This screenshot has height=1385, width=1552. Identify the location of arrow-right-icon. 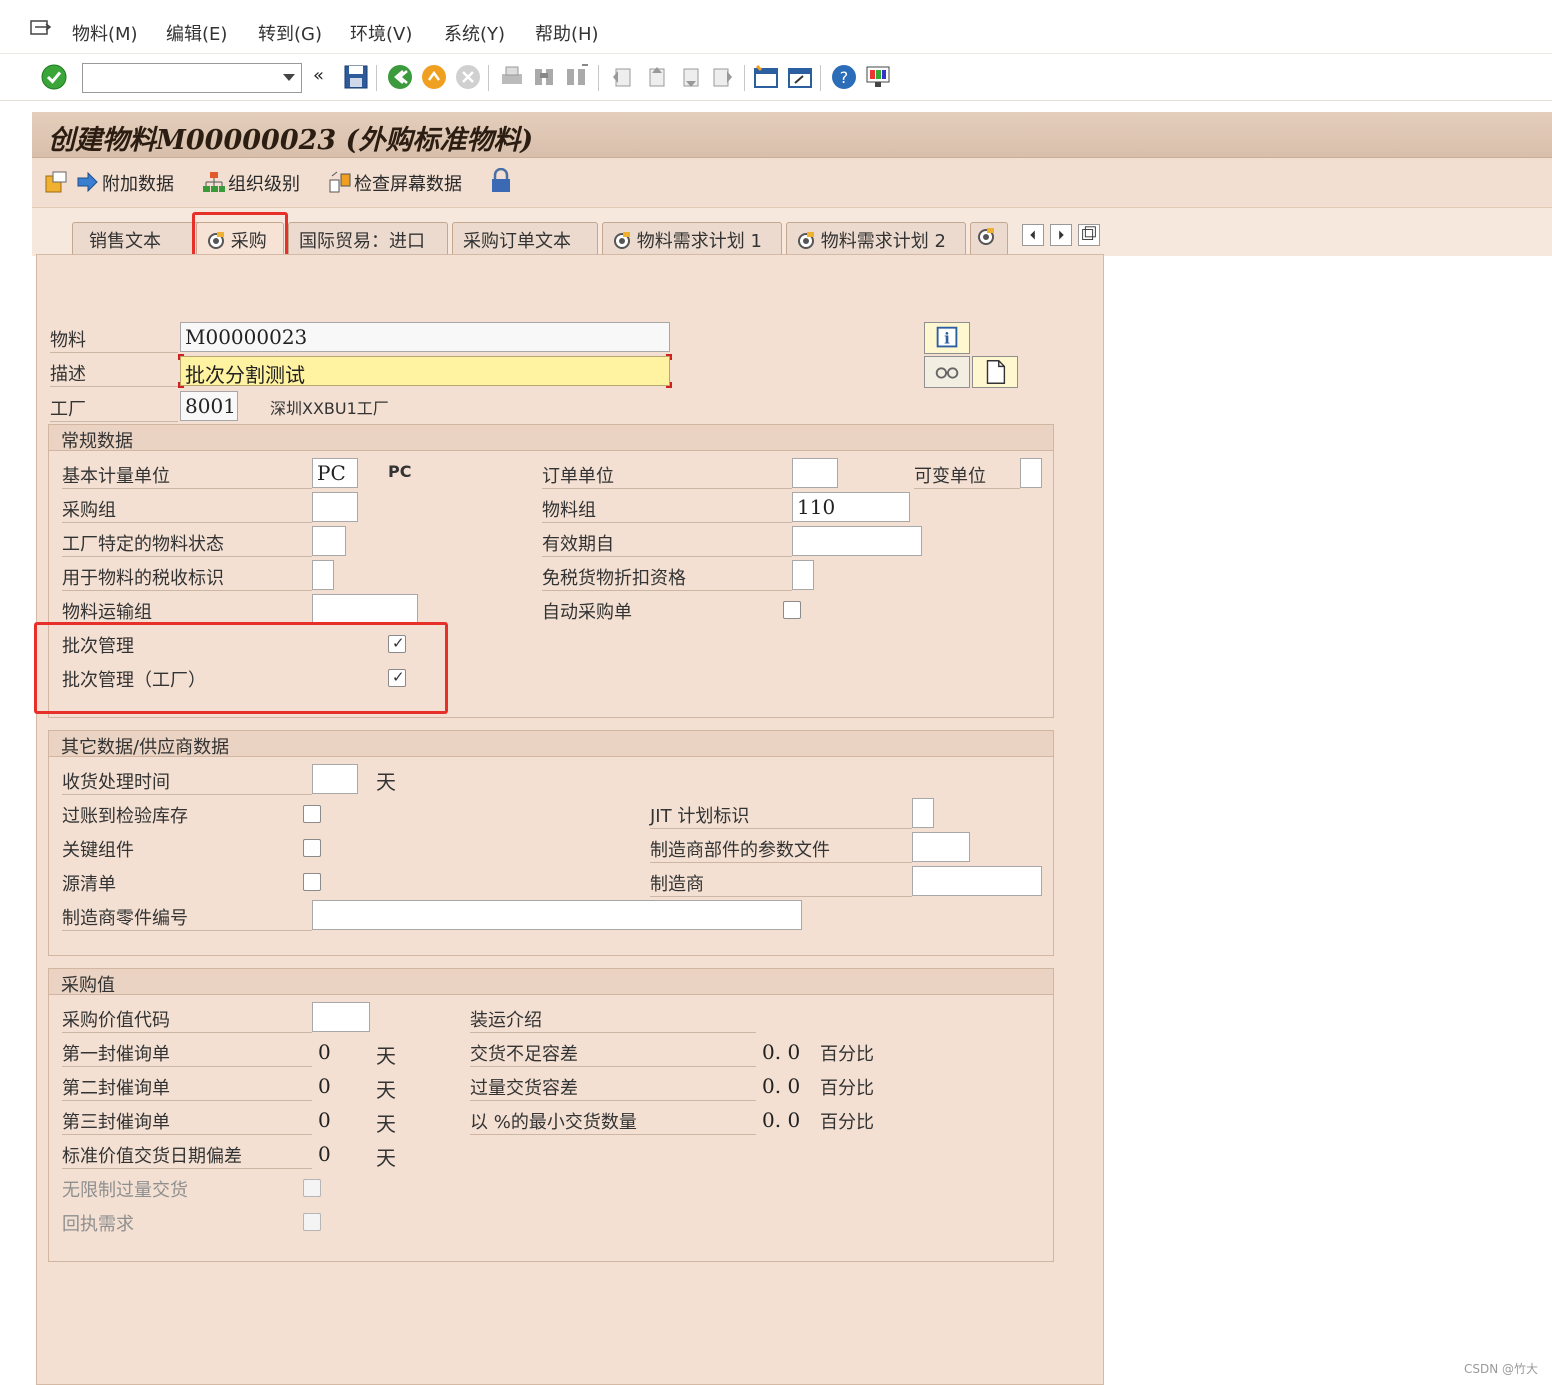
(87, 182).